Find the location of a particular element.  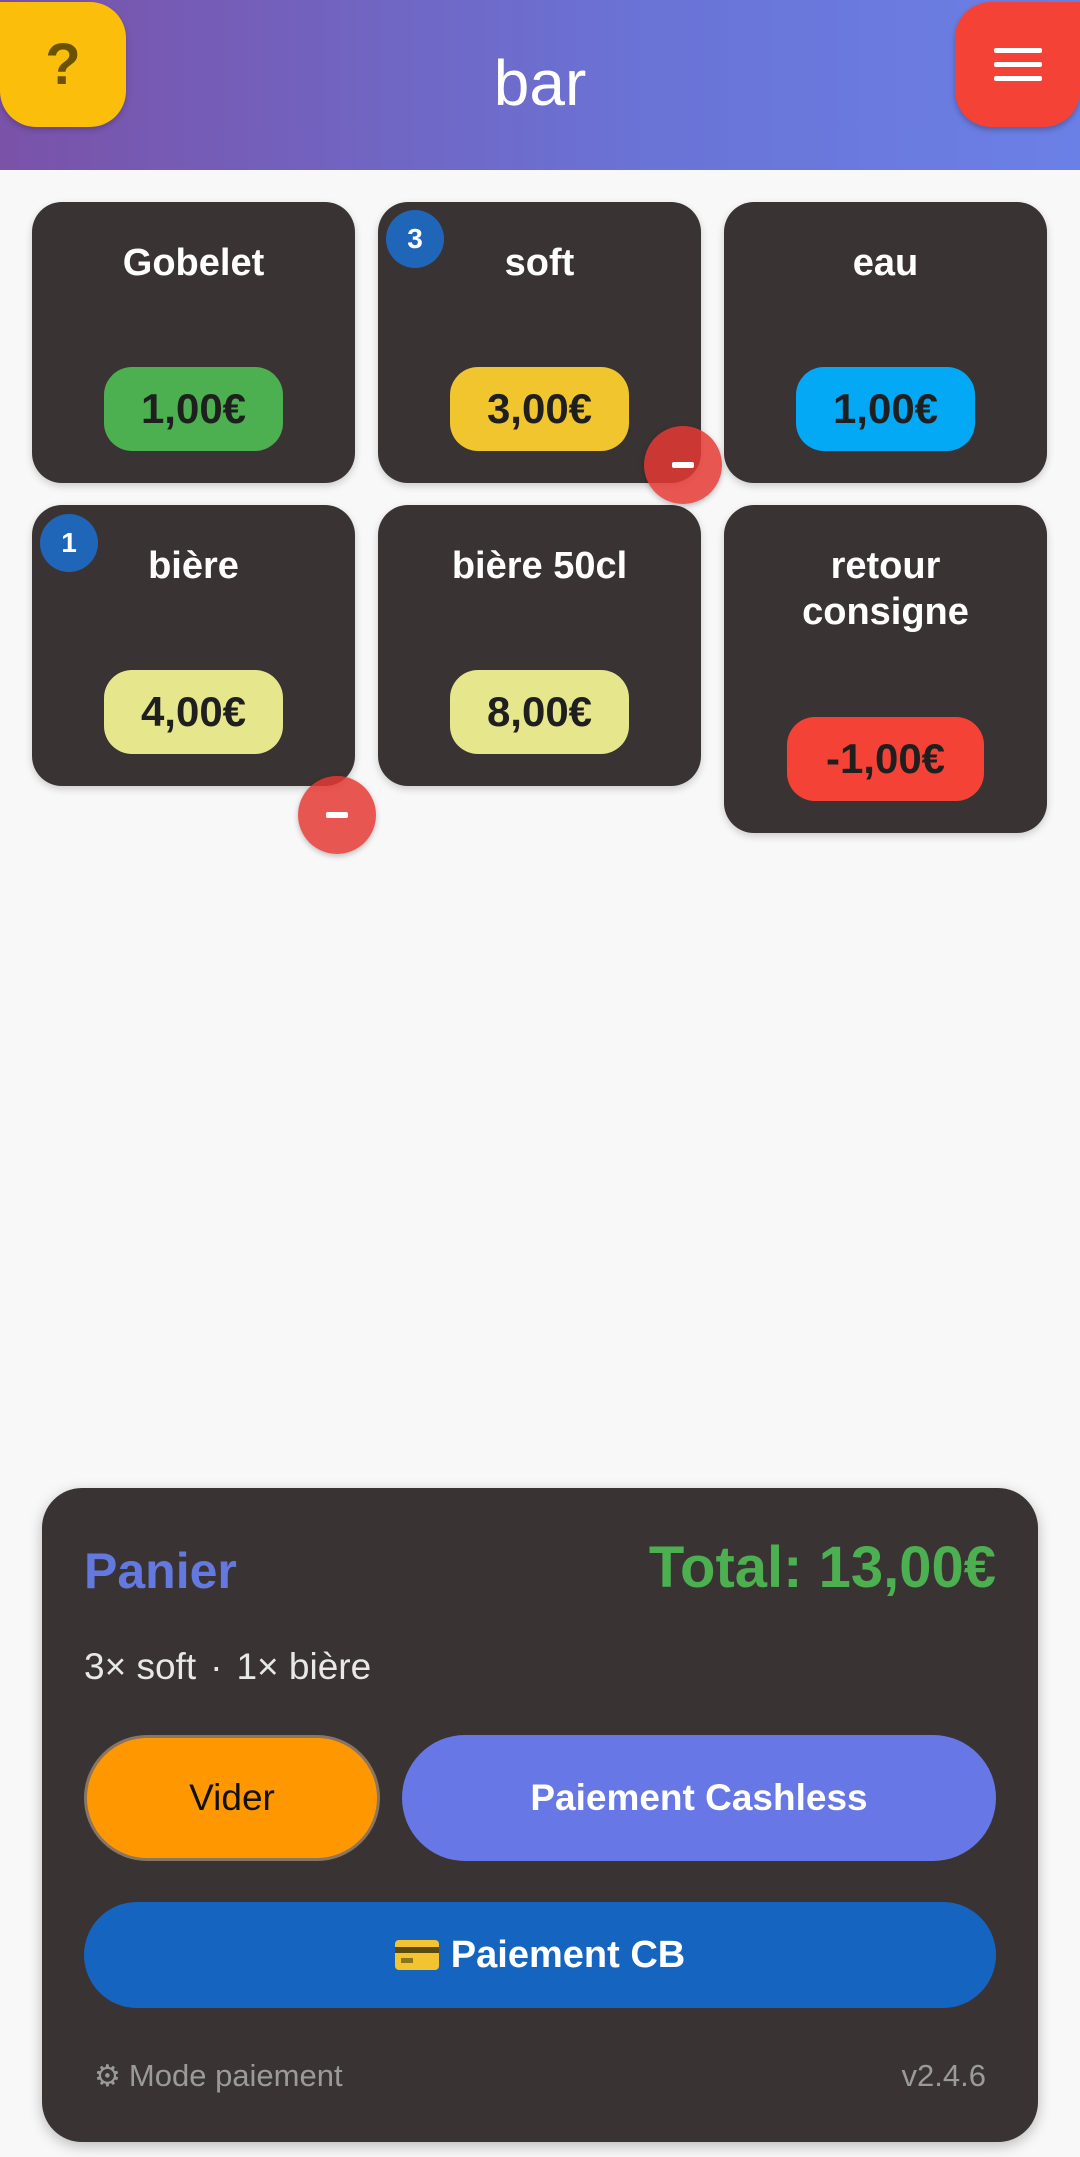

menu-button is located at coordinates (1017, 64).